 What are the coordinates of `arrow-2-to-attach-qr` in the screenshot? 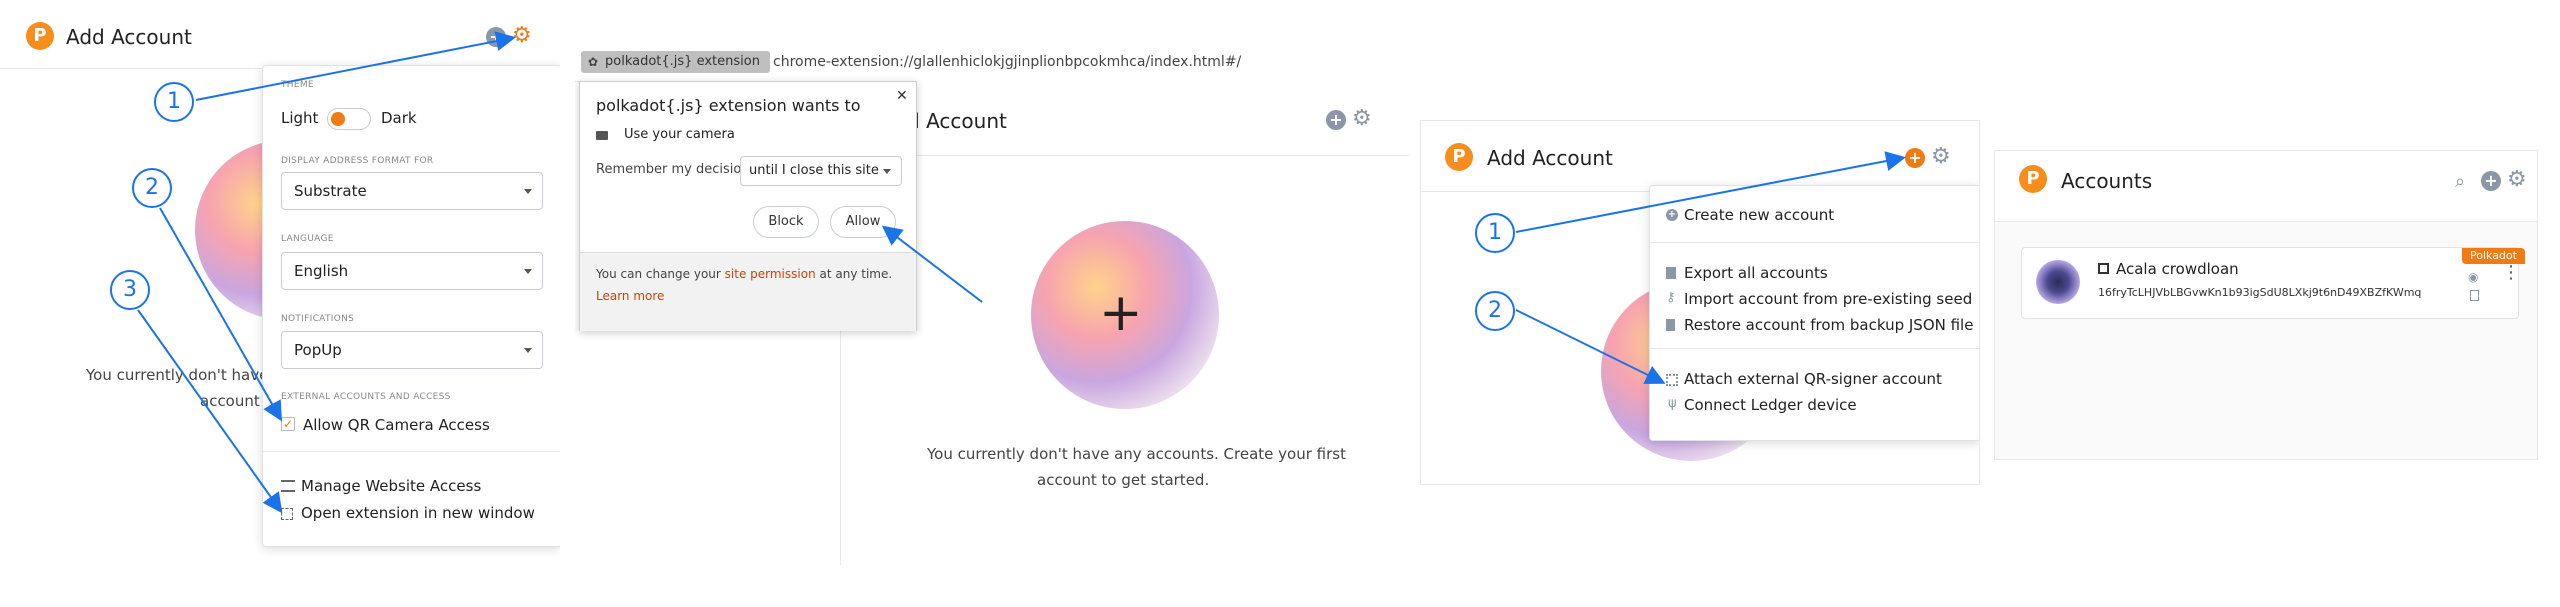 It's located at (1590, 346).